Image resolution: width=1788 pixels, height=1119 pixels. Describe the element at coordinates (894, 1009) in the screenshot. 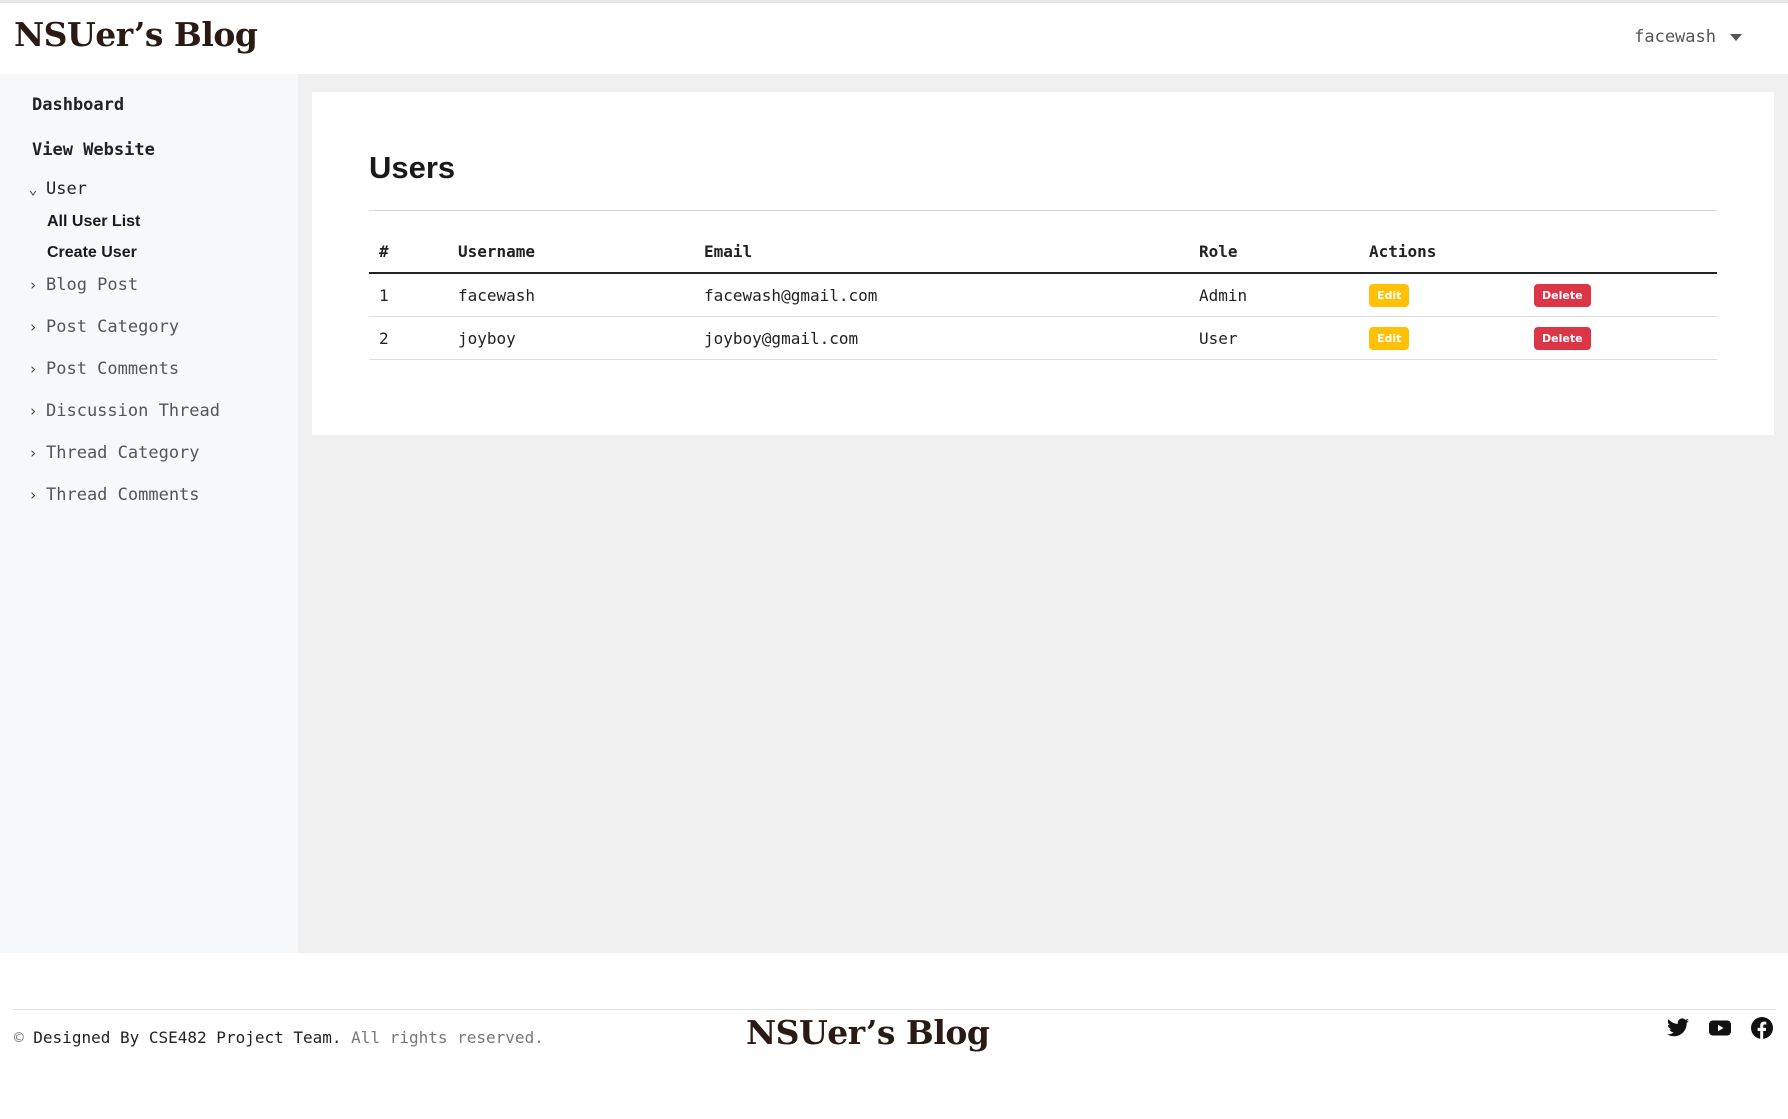

I see `footer-divider` at that location.